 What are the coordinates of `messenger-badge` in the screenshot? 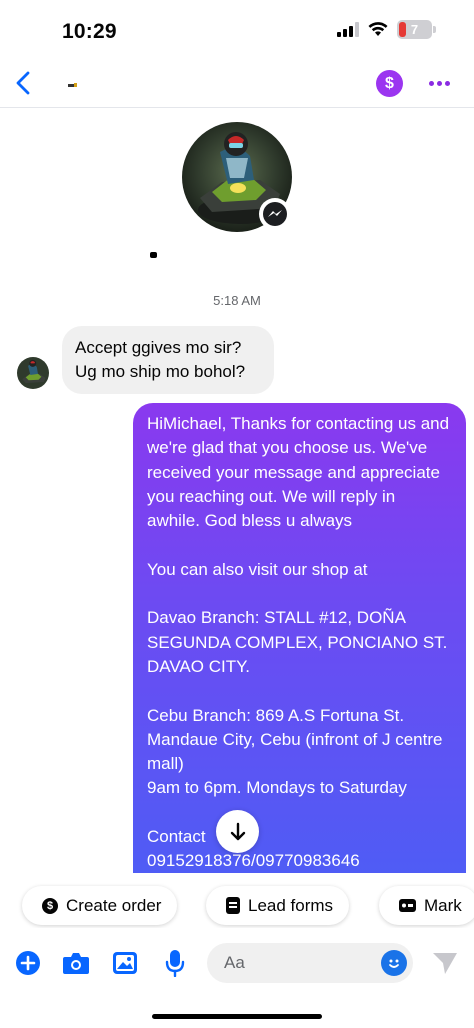 It's located at (275, 214).